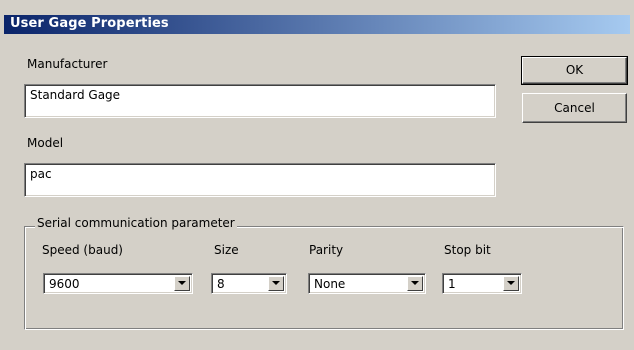 The image size is (634, 350). Describe the element at coordinates (482, 283) in the screenshot. I see `stop-bit-combo: 1` at that location.